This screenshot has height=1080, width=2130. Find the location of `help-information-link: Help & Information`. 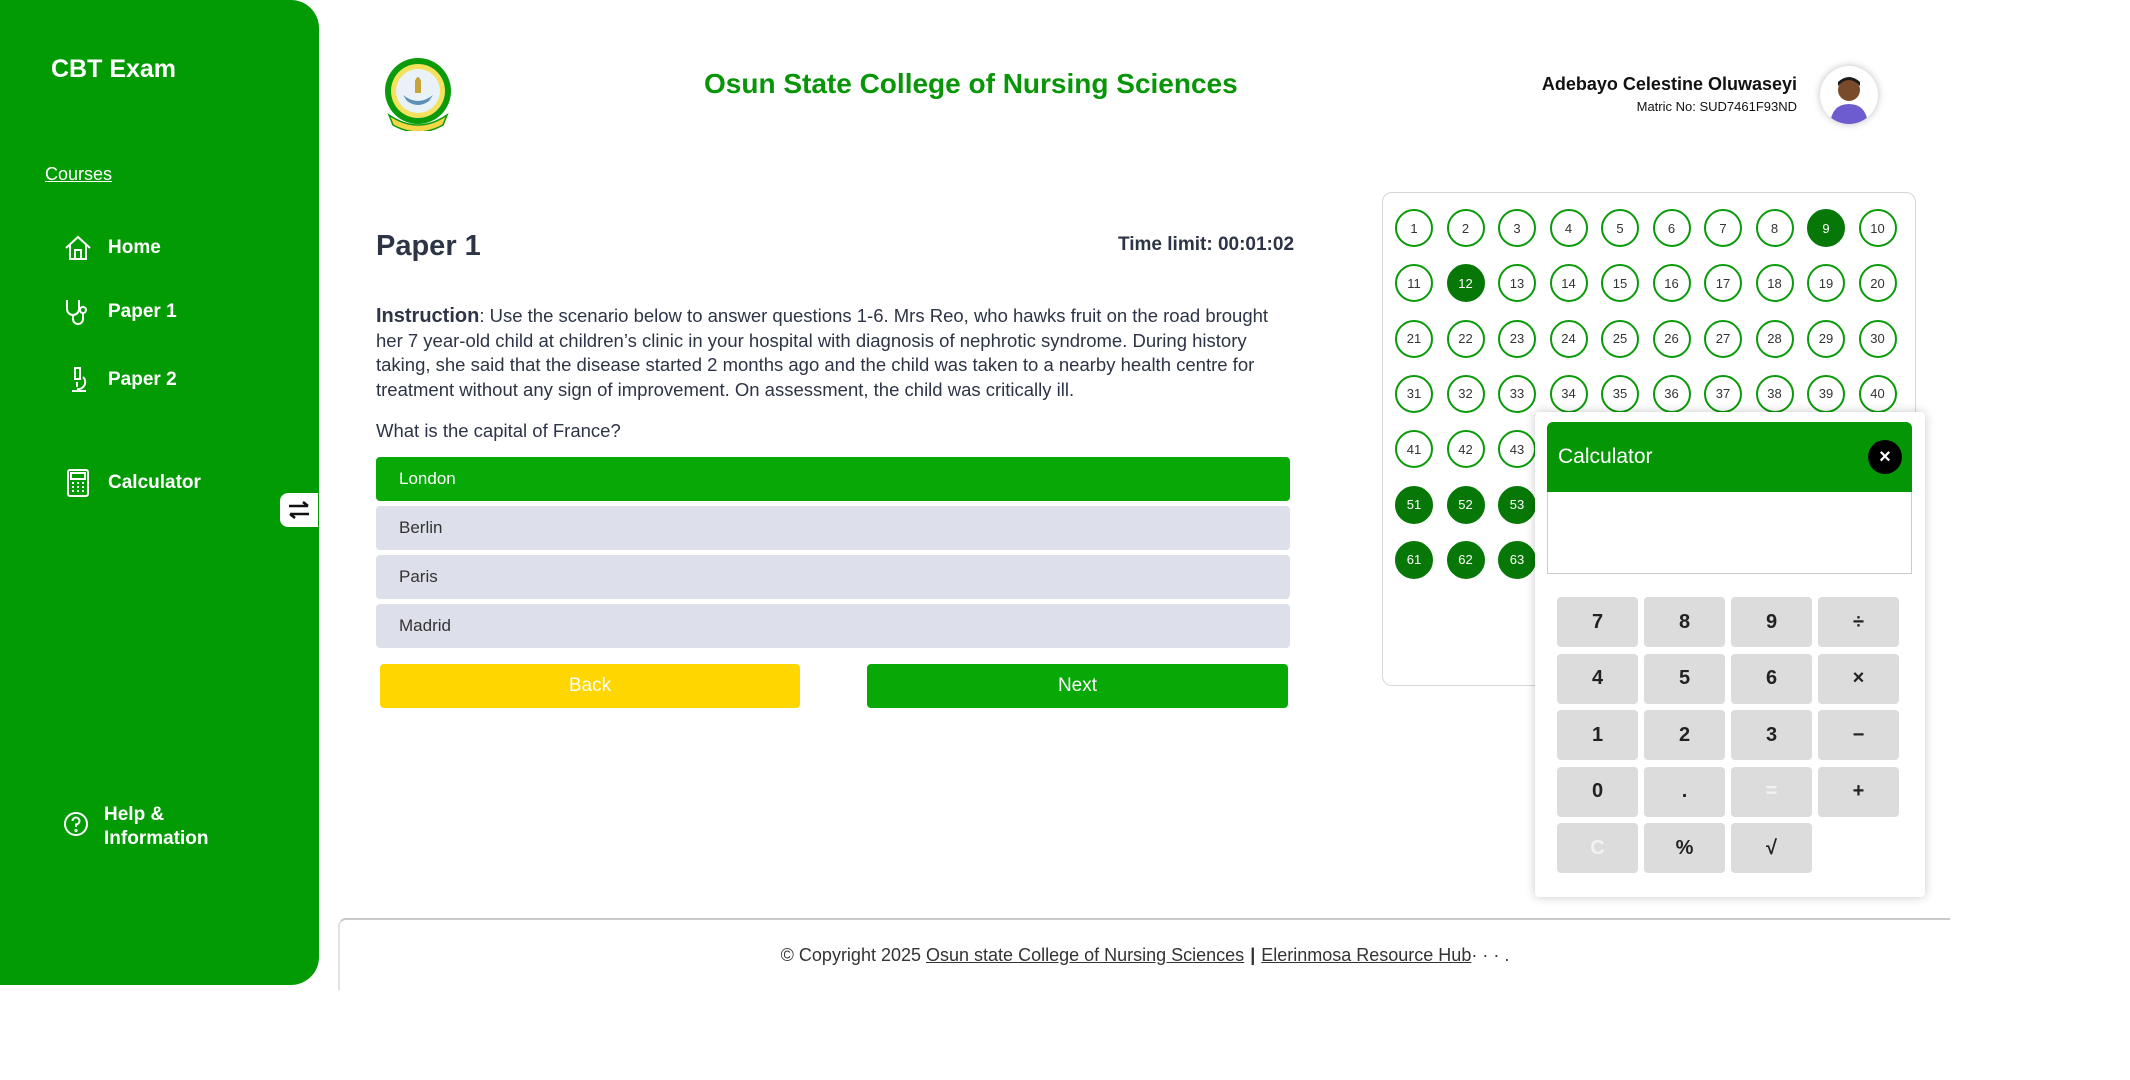

help-information-link: Help & Information is located at coordinates (135, 827).